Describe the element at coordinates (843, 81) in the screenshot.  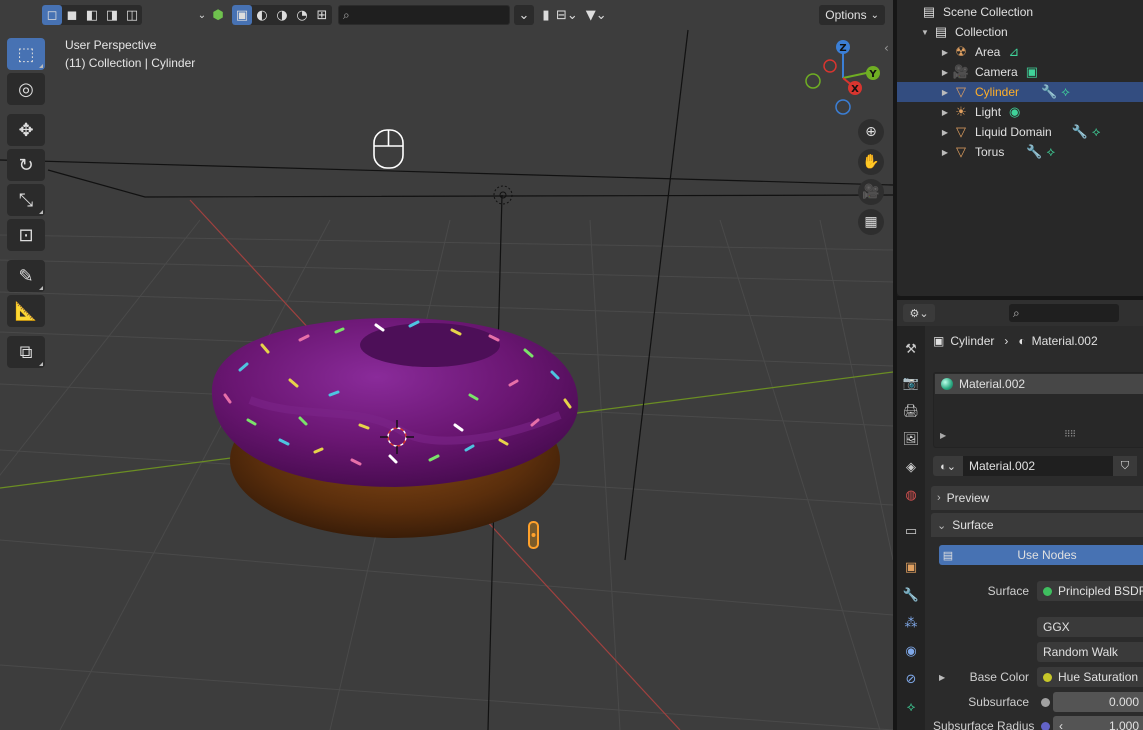
I see `navigation-gizmo: Z Y X` at that location.